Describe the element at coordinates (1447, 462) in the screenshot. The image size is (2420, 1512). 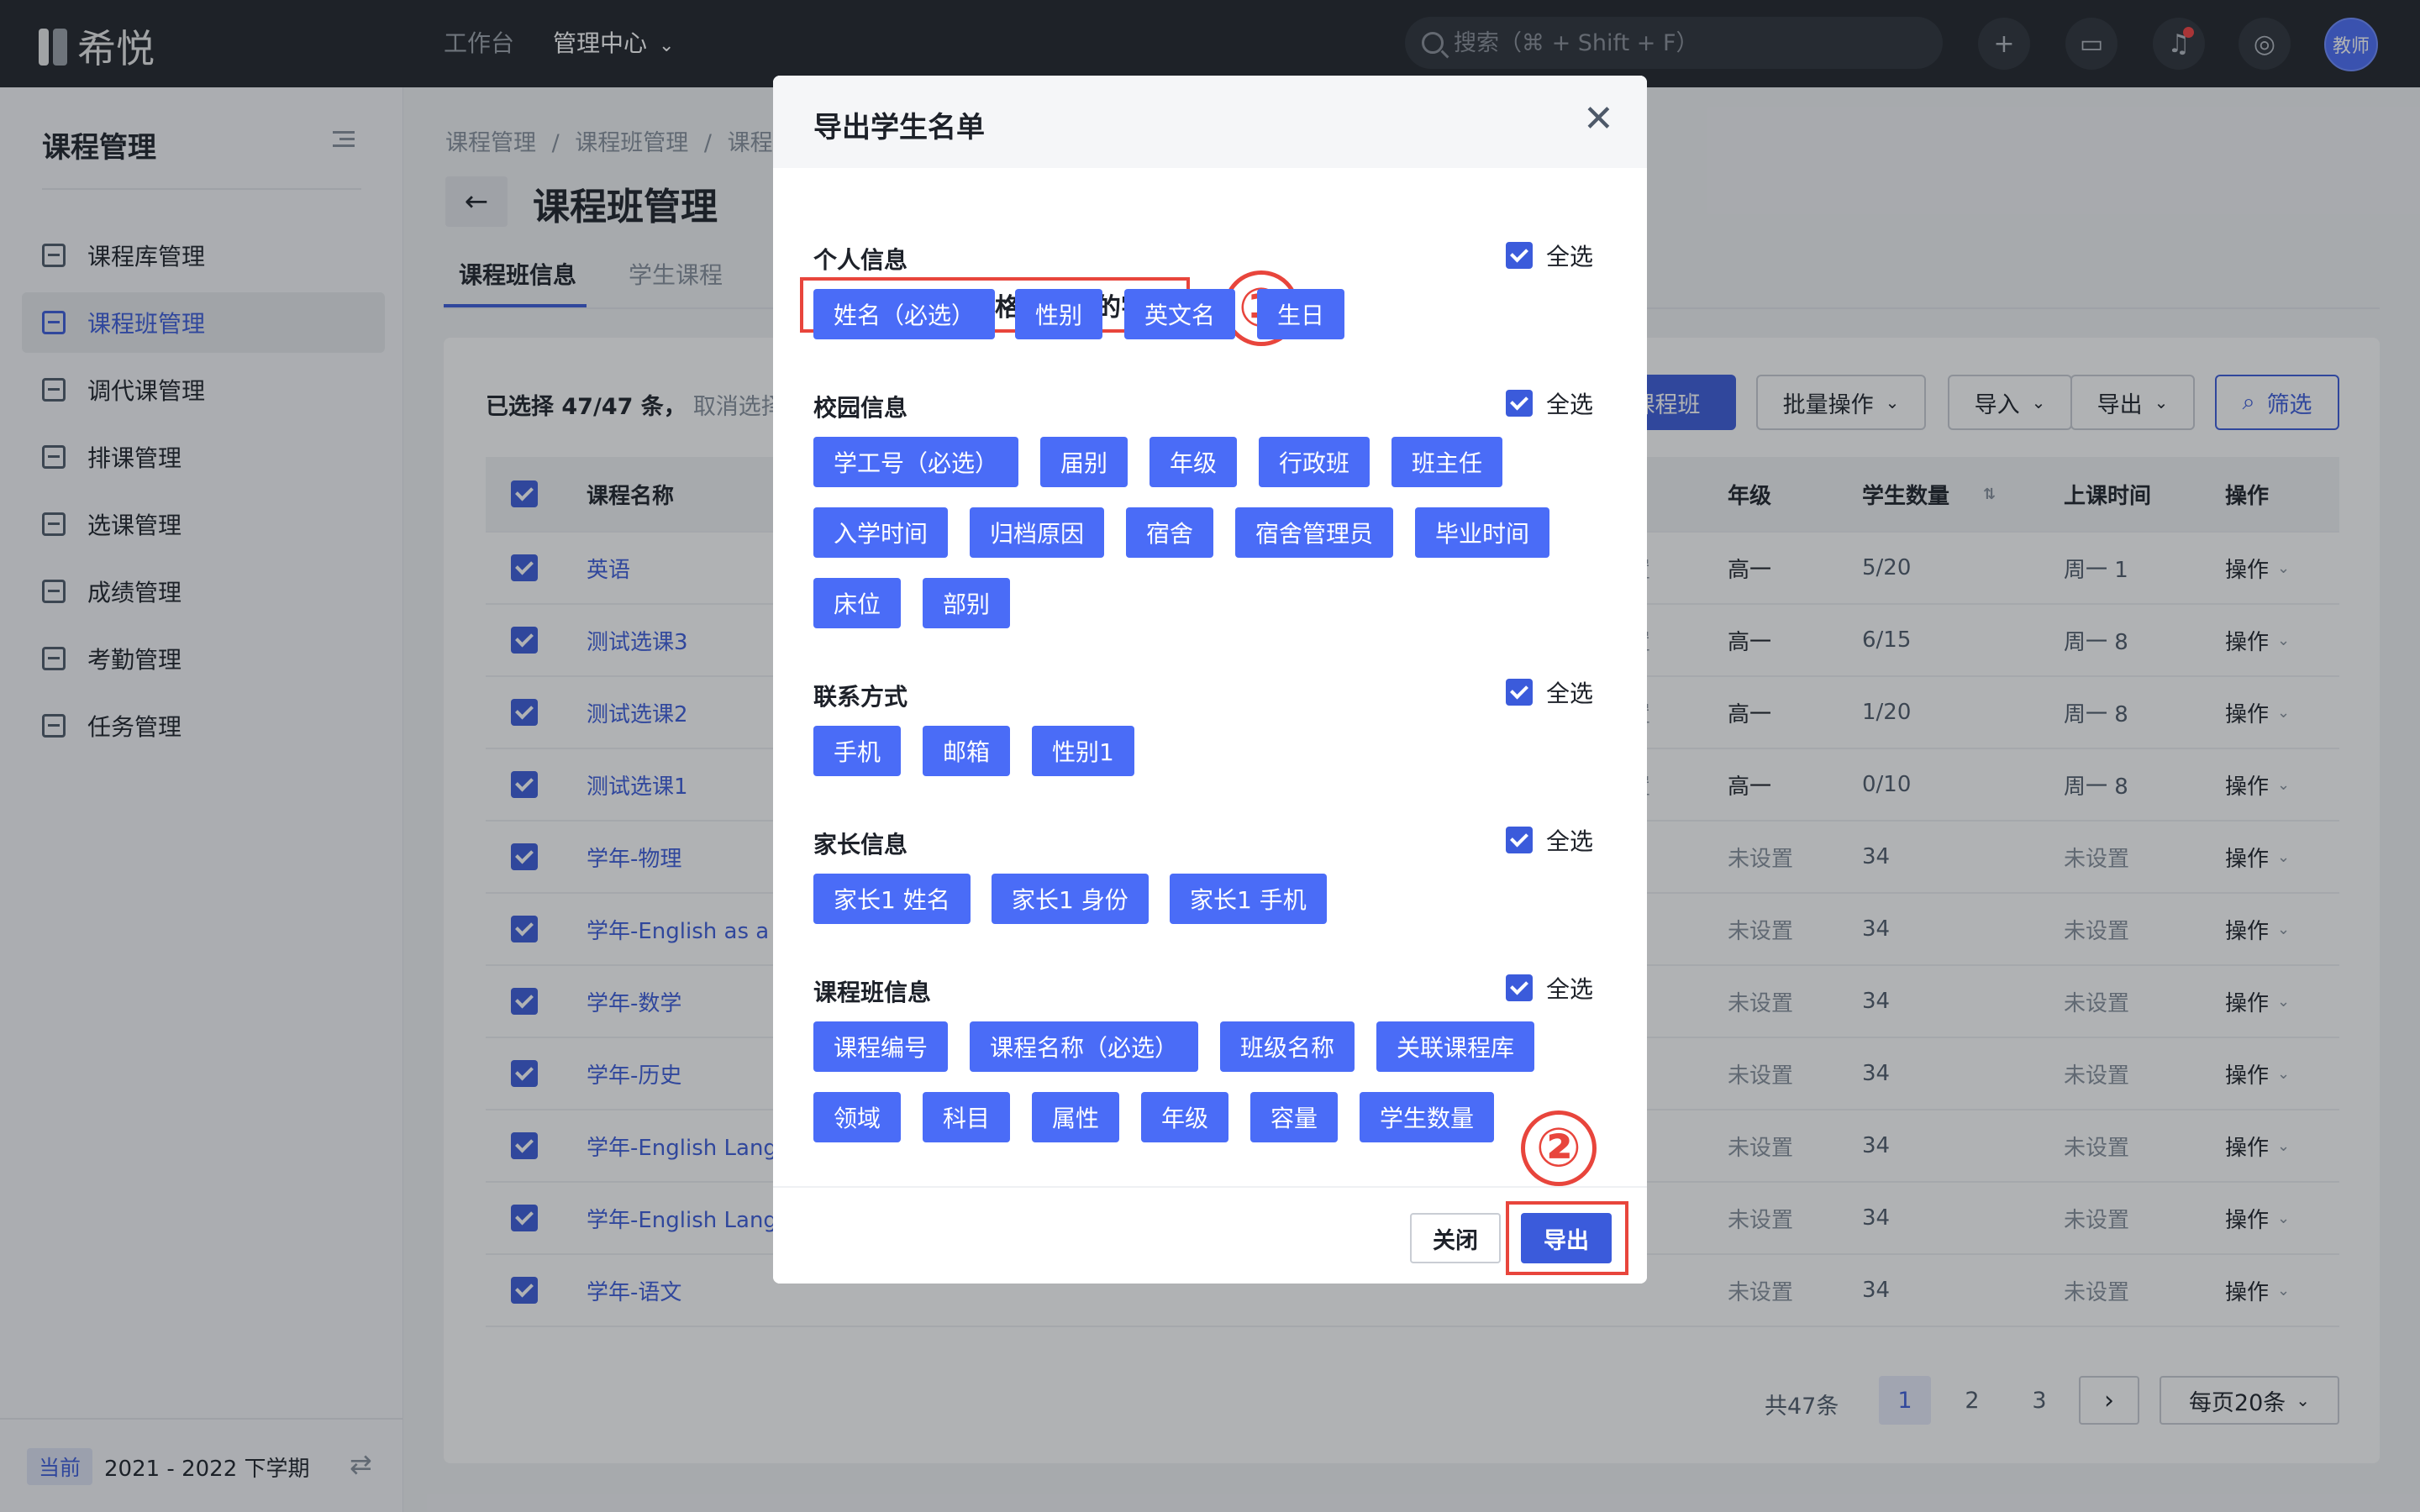
I see `field-chip: 班主任` at that location.